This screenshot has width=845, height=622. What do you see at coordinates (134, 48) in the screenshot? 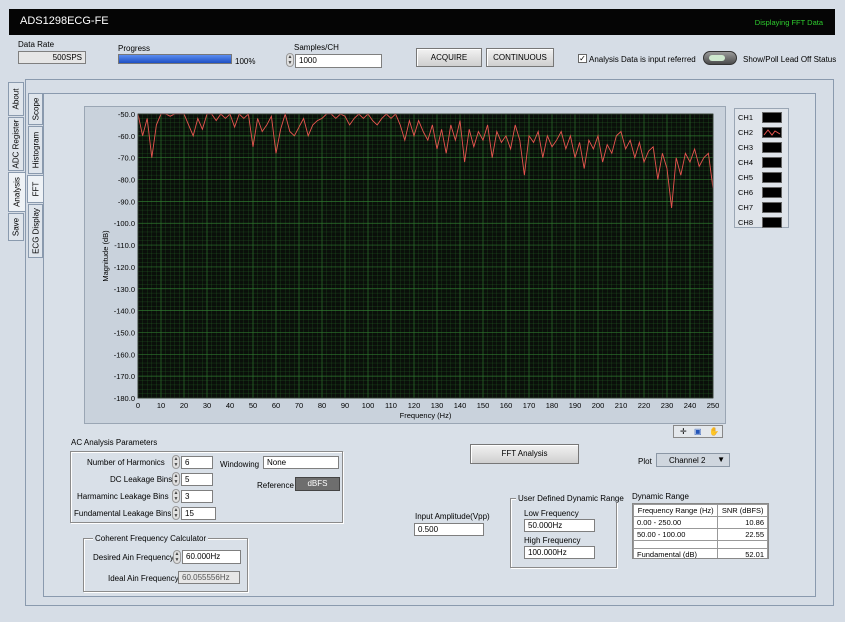
I see `progress-label: Progress` at bounding box center [134, 48].